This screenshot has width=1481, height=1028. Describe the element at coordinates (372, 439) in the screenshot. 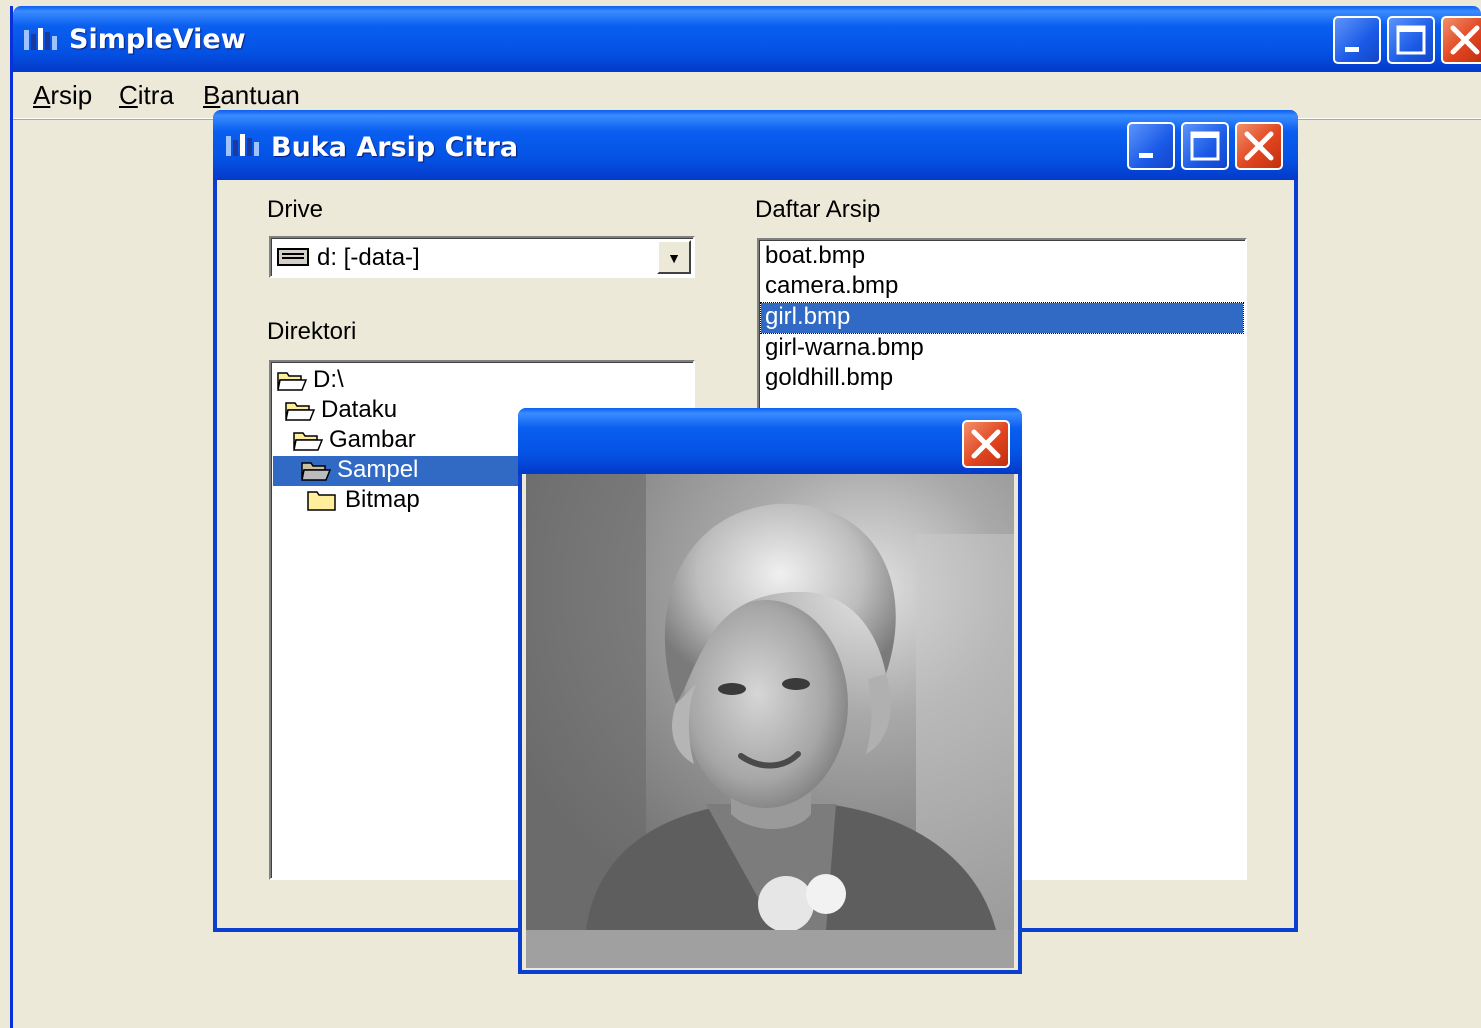

I see `dir-item-label: Gambar` at that location.